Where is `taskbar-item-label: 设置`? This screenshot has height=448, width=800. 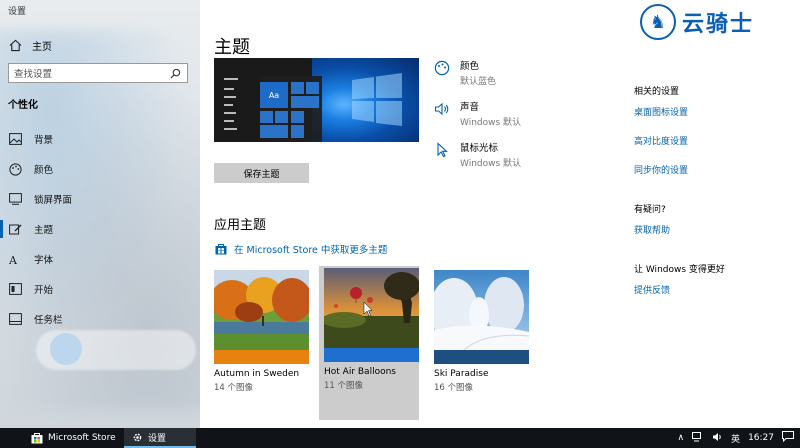
taskbar-item-label: 设置 is located at coordinates (157, 438).